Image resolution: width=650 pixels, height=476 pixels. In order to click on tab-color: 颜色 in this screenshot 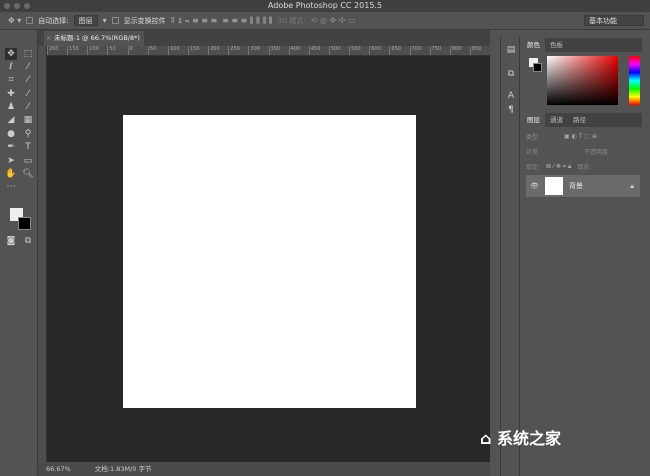, I will do `click(533, 45)`.